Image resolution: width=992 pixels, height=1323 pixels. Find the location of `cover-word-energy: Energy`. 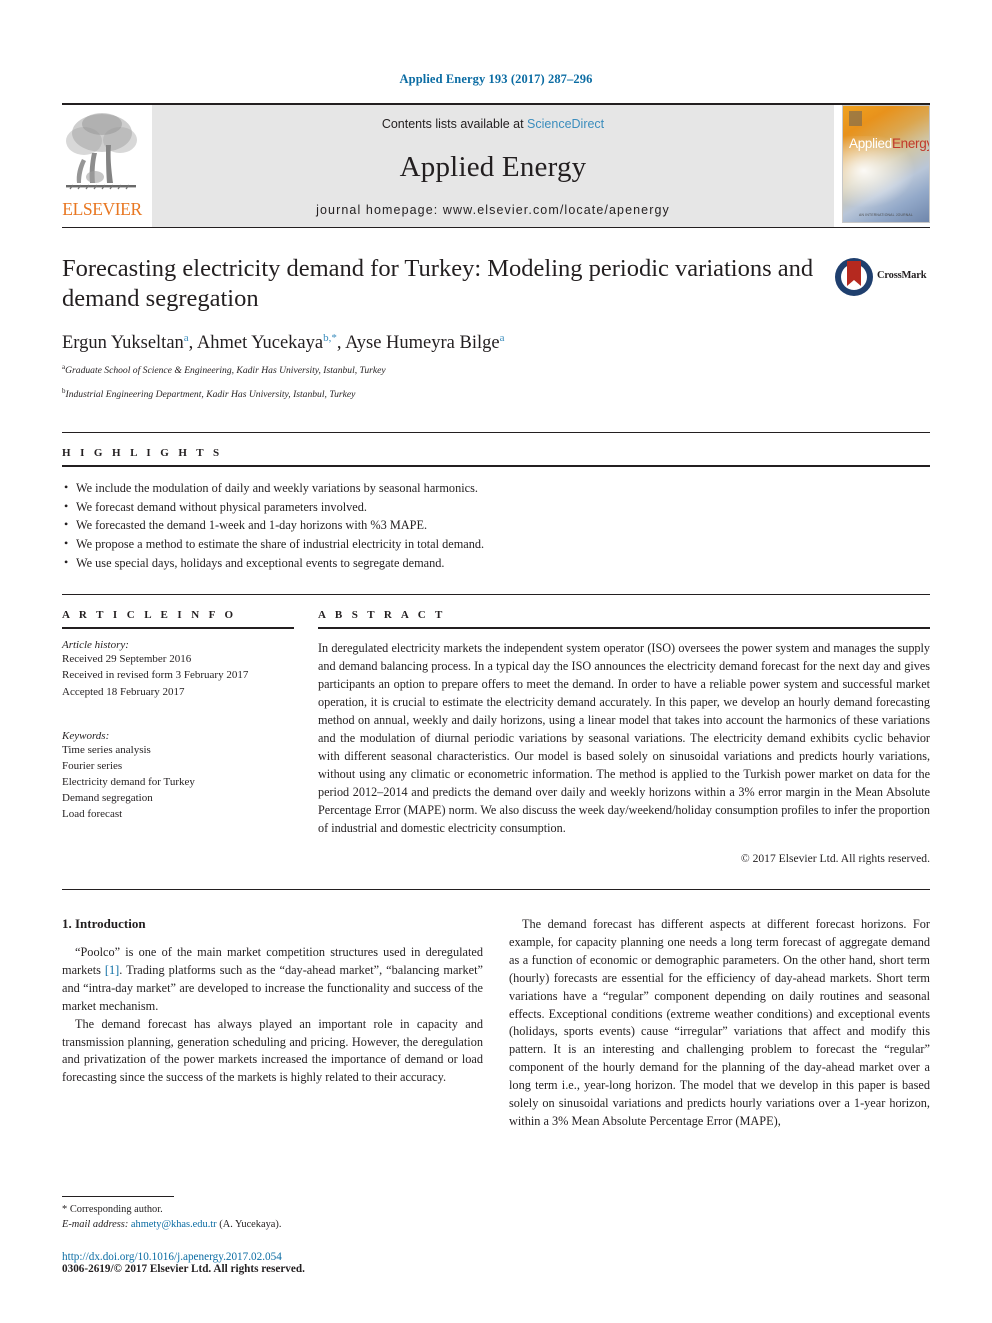

cover-word-energy: Energy is located at coordinates (910, 143).